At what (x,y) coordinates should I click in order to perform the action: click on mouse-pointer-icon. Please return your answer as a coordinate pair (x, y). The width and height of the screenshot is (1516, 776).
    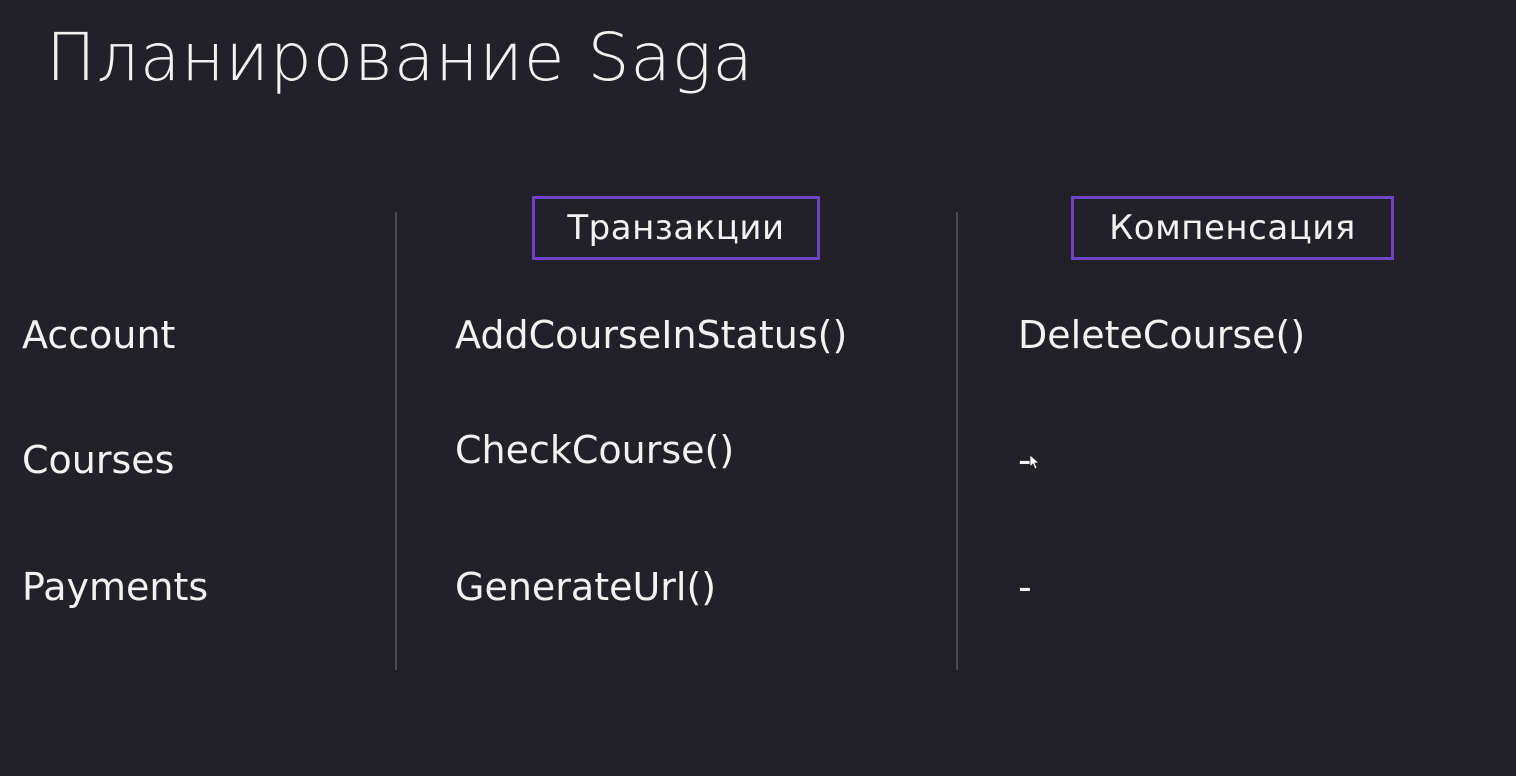
    Looking at the image, I should click on (1034, 462).